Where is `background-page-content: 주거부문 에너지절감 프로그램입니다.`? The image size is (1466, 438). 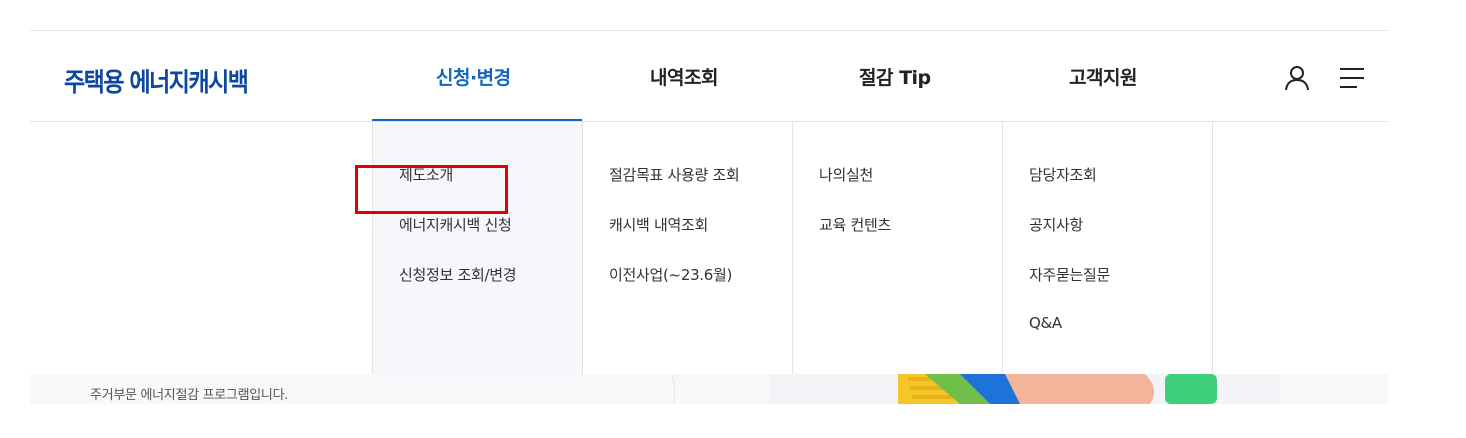 background-page-content: 주거부문 에너지절감 프로그램입니다. is located at coordinates (709, 389).